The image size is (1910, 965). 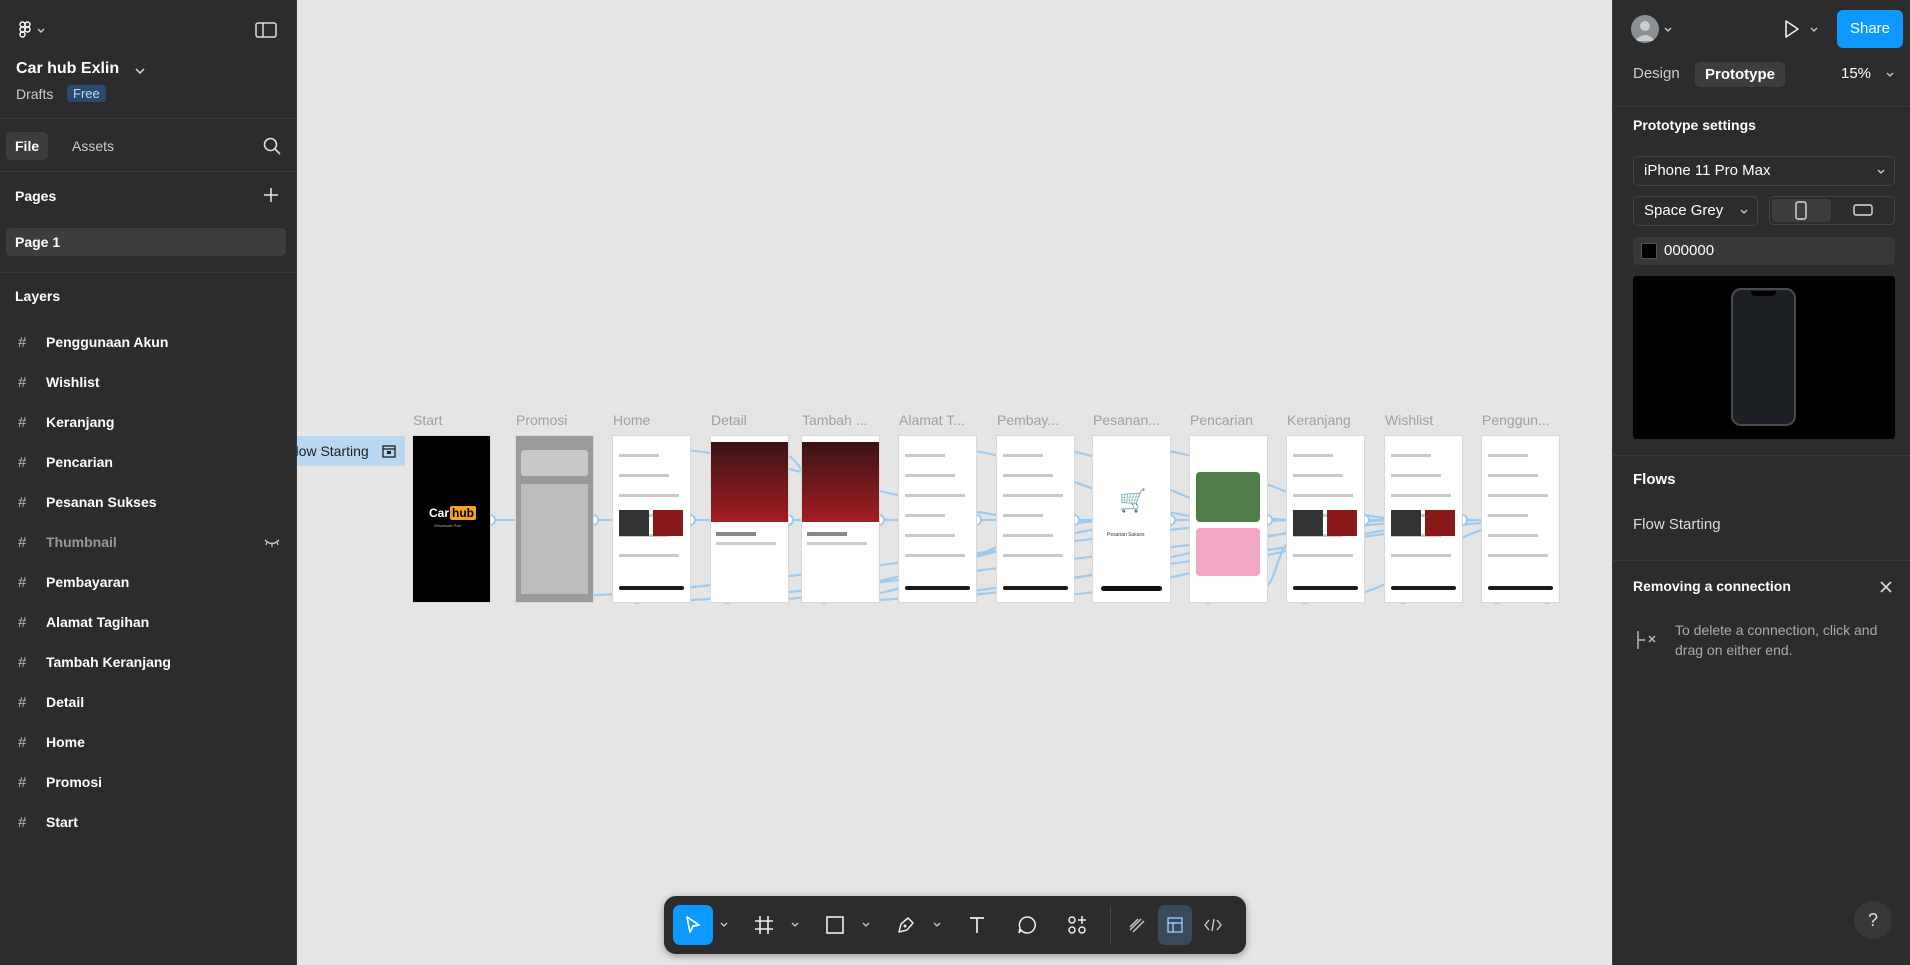 What do you see at coordinates (148, 822) in the screenshot?
I see `layer-item: # Start` at bounding box center [148, 822].